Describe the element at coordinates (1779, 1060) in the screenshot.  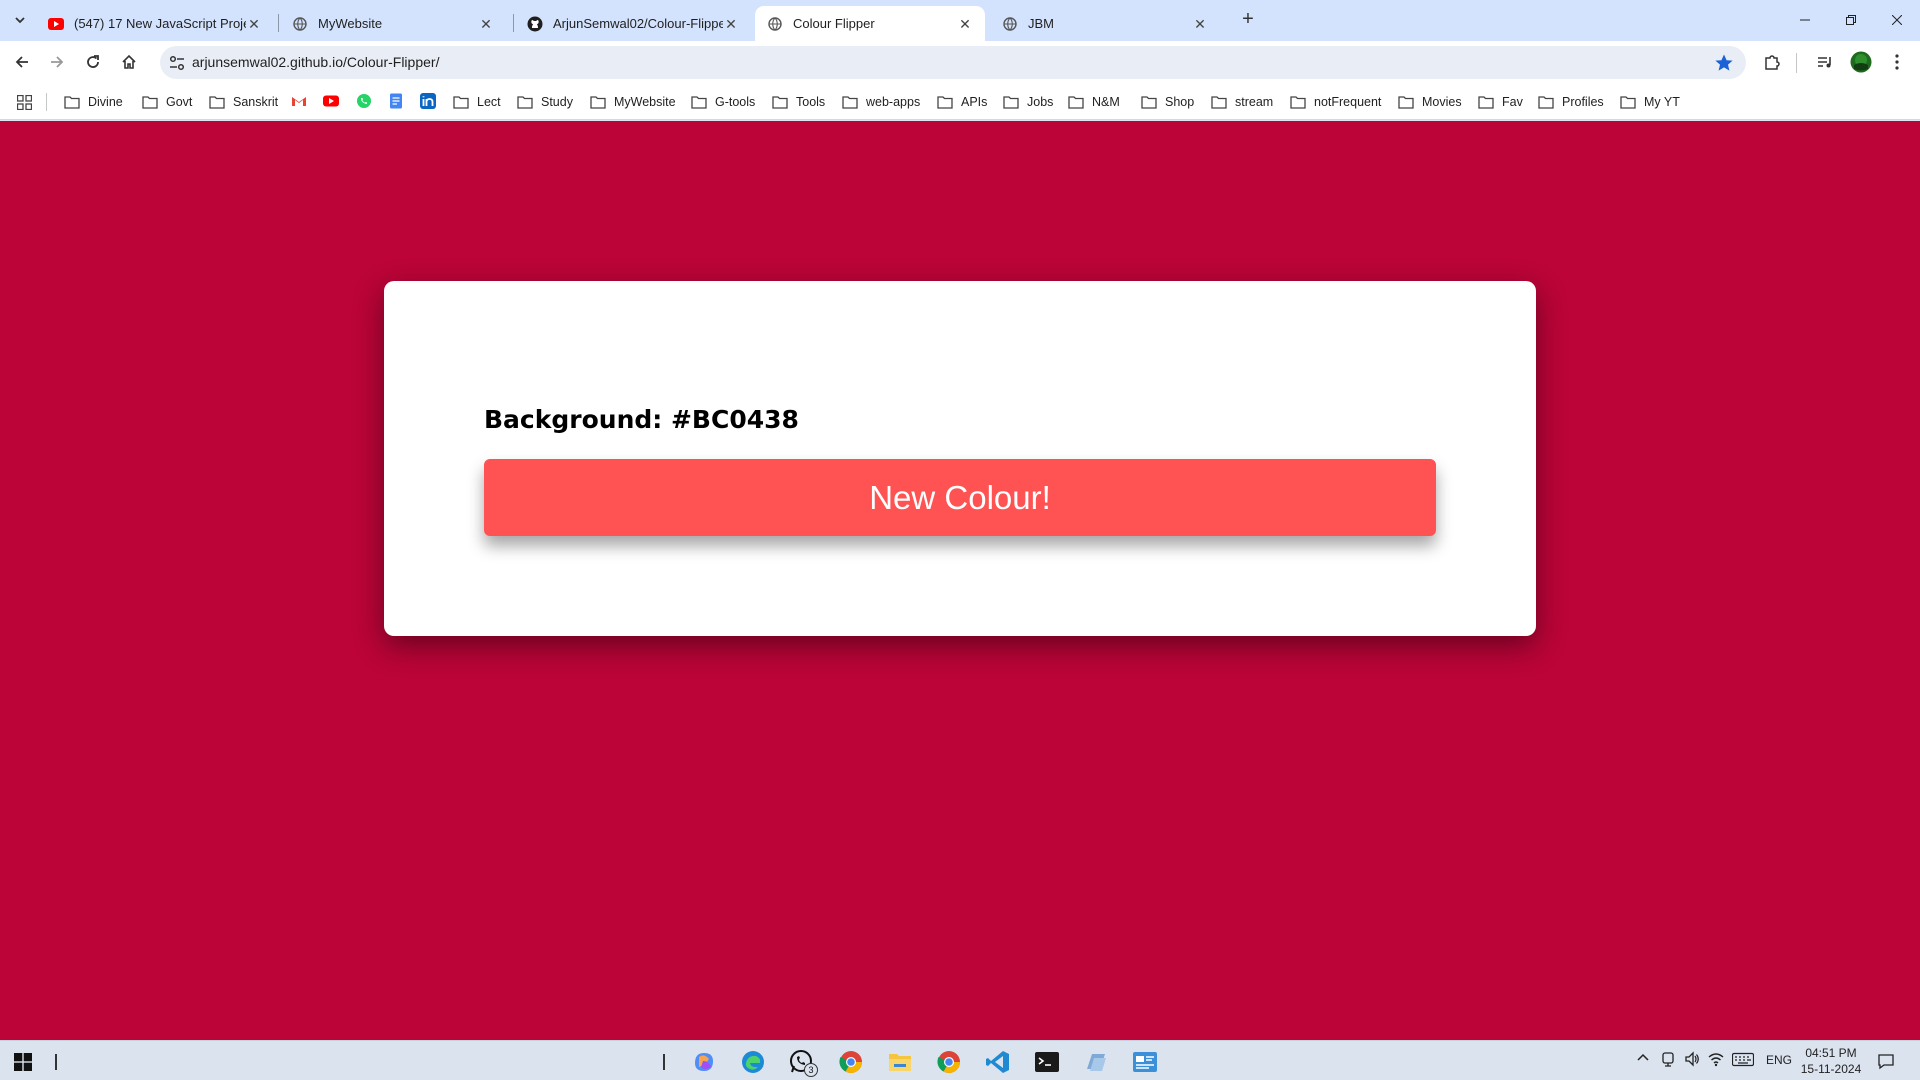
I see `language-indicator: ENG` at that location.